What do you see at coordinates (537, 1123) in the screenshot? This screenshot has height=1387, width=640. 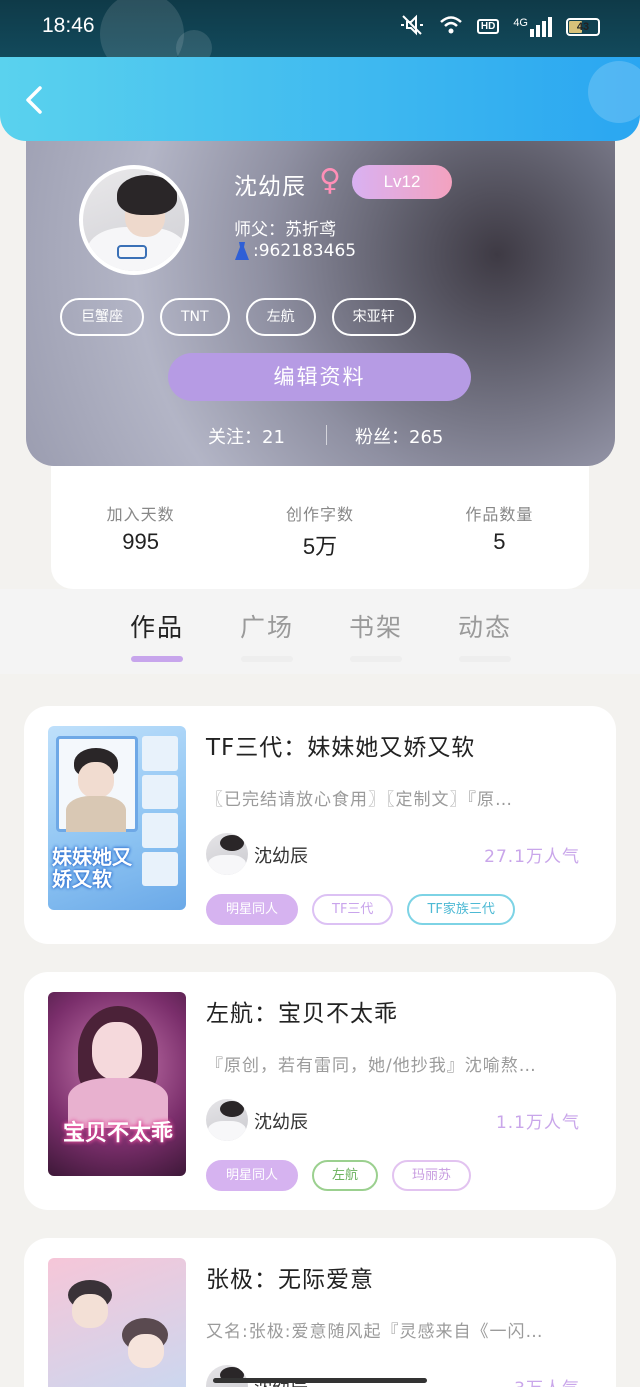 I see `work-popularity: 1.1万人气` at bounding box center [537, 1123].